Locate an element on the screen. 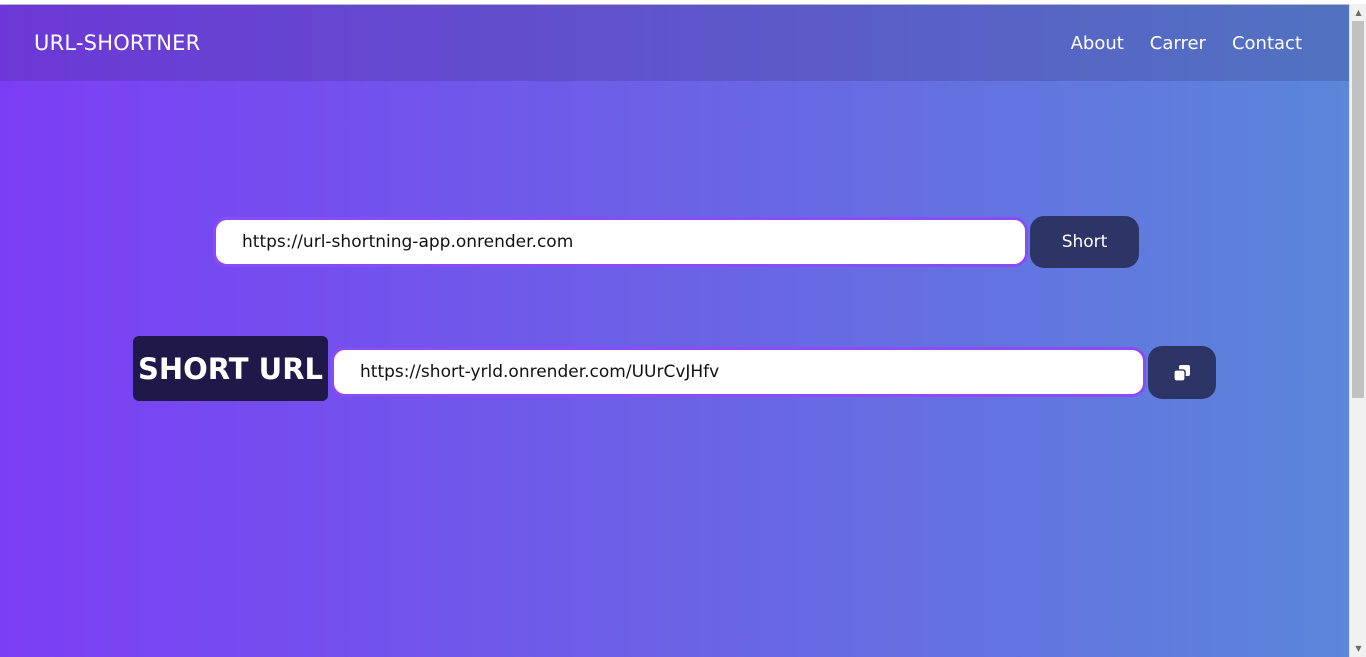 Image resolution: width=1366 pixels, height=657 pixels. copy-button is located at coordinates (1182, 372).